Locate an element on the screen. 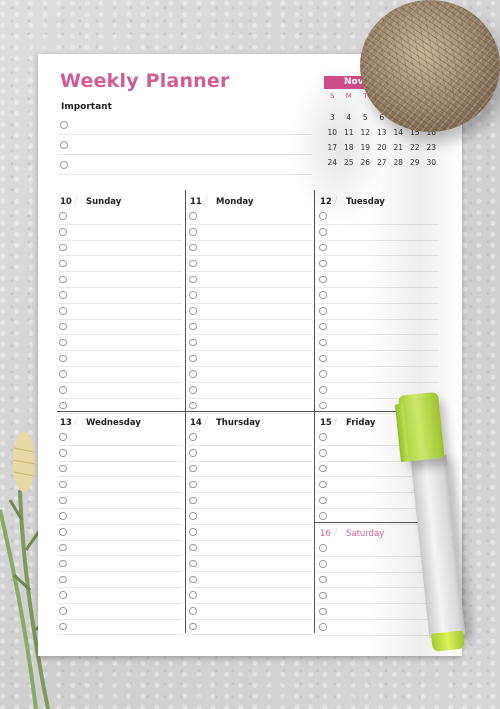  calendar-date: 27 is located at coordinates (382, 163).